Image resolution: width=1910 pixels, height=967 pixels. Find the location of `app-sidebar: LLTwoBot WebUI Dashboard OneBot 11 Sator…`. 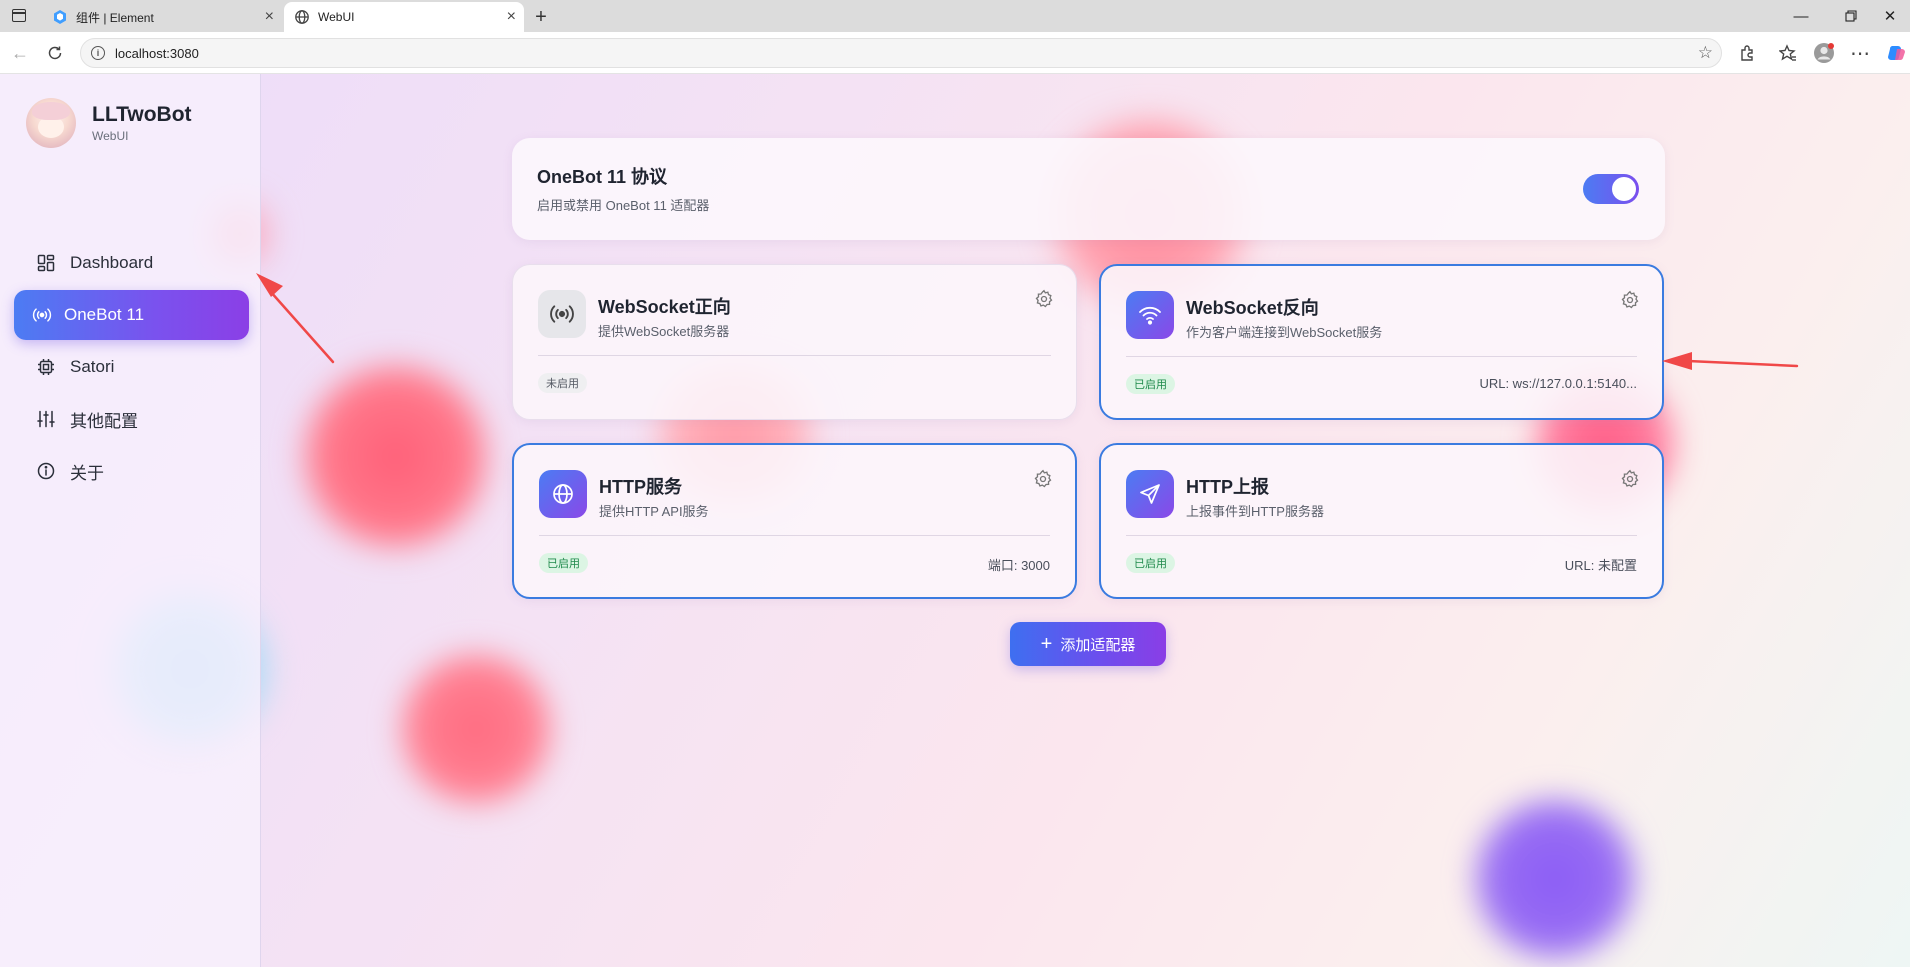

app-sidebar: LLTwoBot WebUI Dashboard OneBot 11 Sator… is located at coordinates (130, 520).